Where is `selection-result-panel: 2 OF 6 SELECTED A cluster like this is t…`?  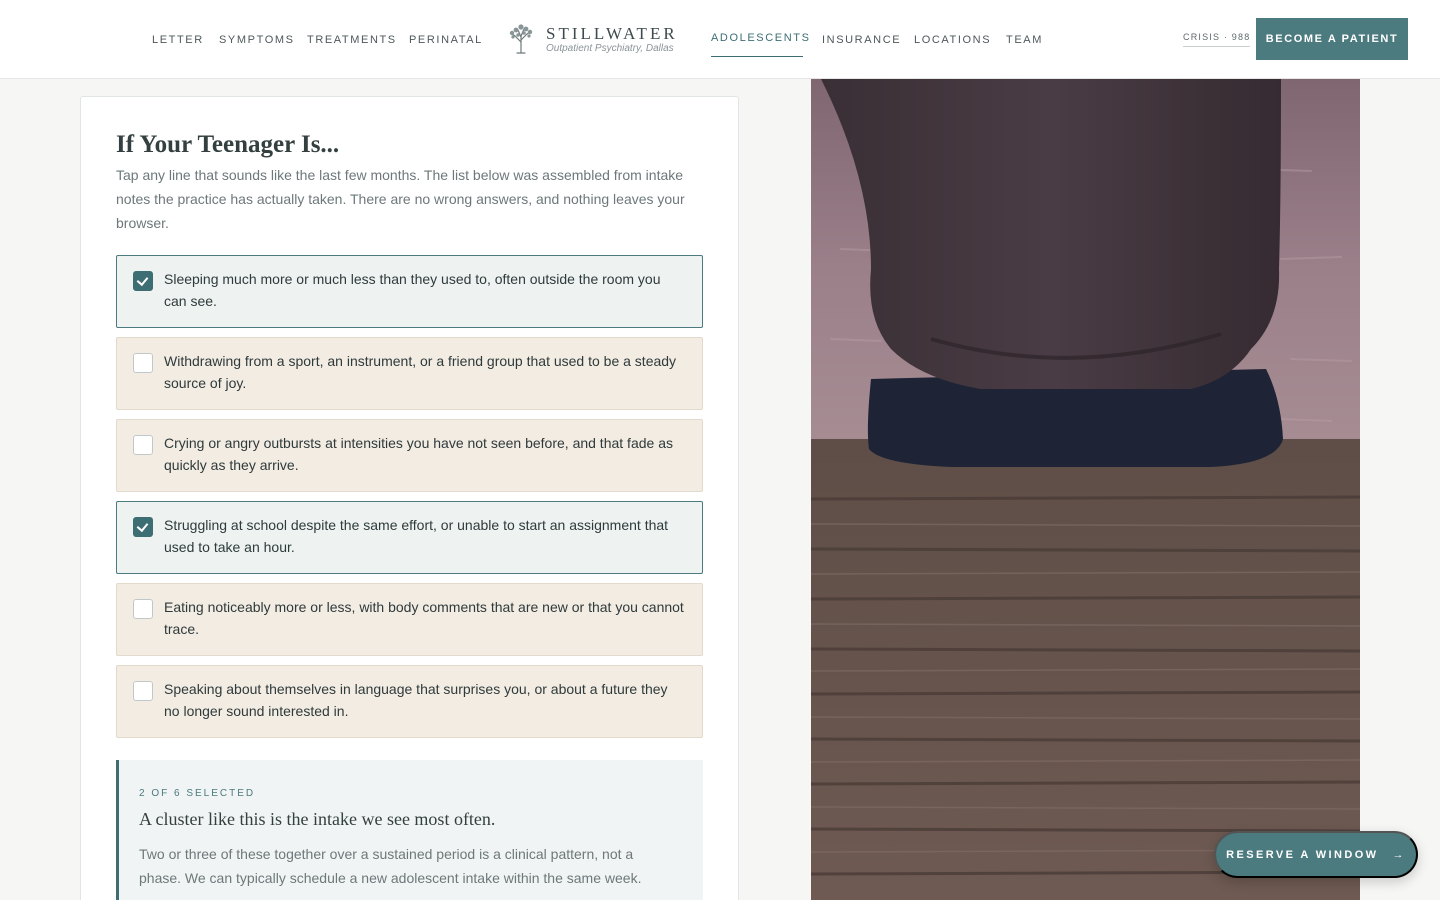
selection-result-panel: 2 OF 6 SELECTED A cluster like this is t… is located at coordinates (409, 830).